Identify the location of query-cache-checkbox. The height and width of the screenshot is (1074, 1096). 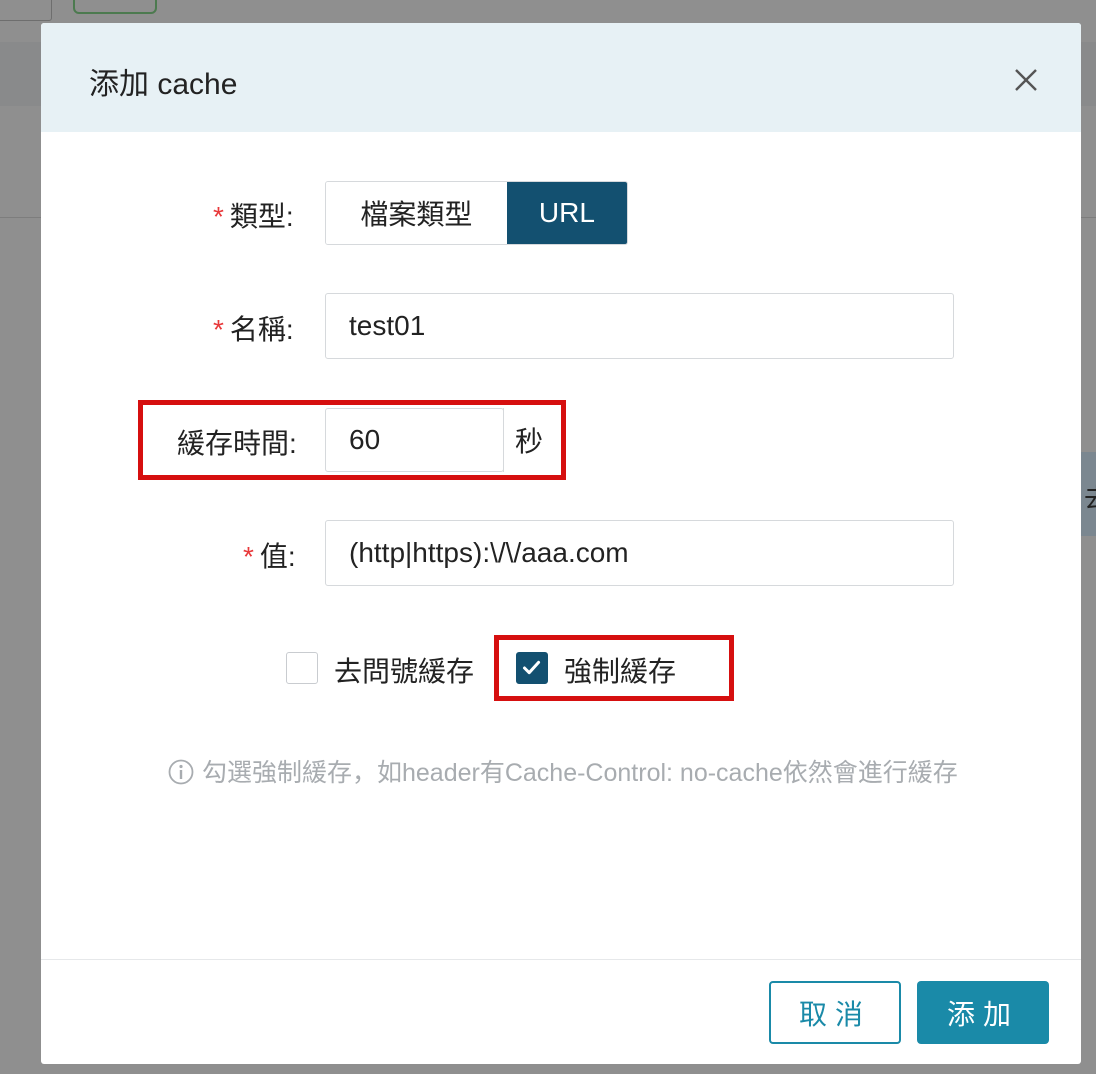
(302, 668).